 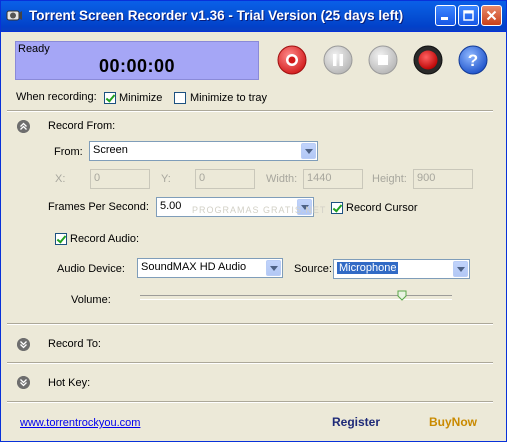 I want to click on watermark-text: PROGRAMAS GRATIS.NET, so click(x=259, y=210).